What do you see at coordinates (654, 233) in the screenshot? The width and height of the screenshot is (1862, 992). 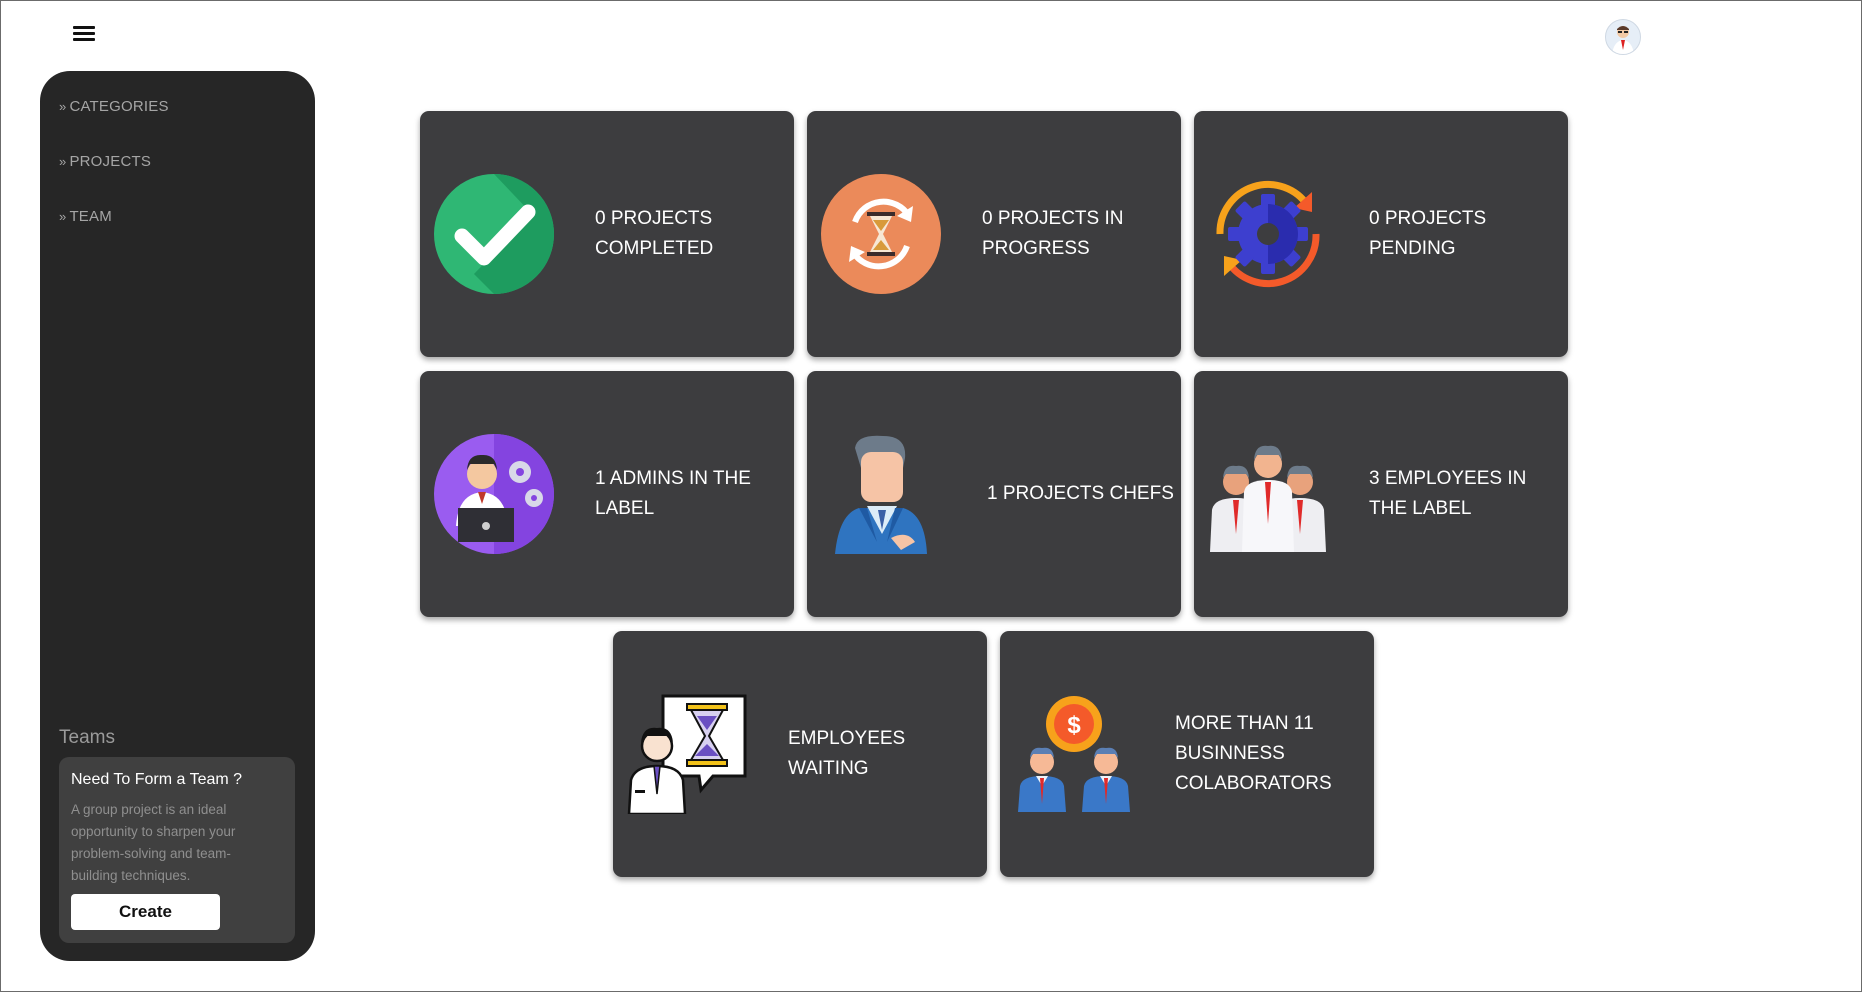 I see `card-label: 0 PROJECTS COMPLETED` at bounding box center [654, 233].